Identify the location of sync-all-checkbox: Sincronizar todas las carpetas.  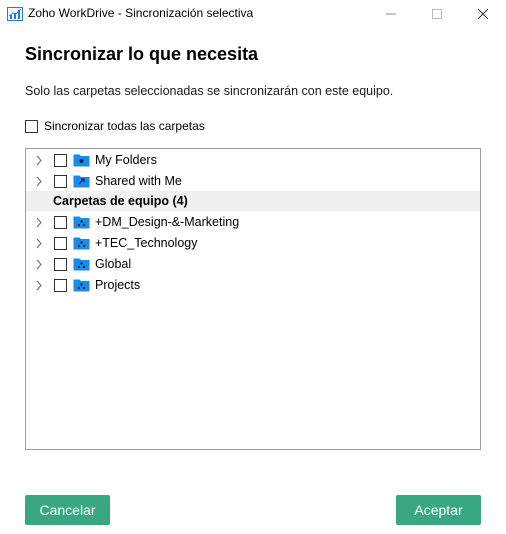
(115, 126).